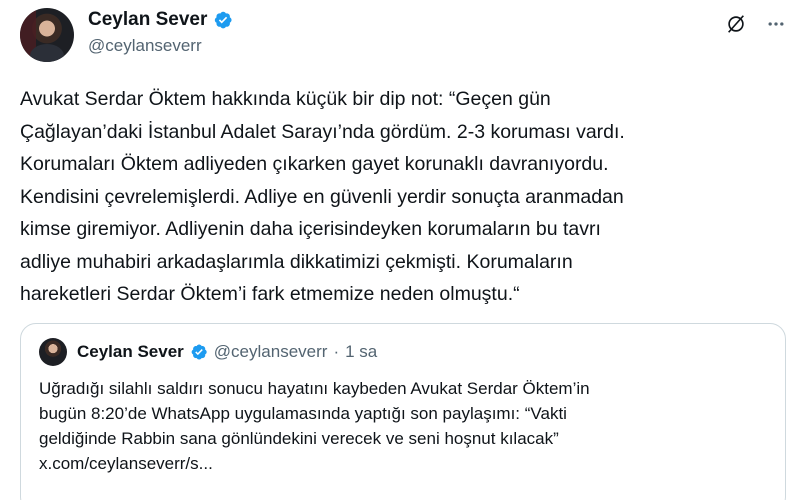 This screenshot has width=804, height=500. Describe the element at coordinates (160, 46) in the screenshot. I see `author-handle: @ceylanseverr` at that location.